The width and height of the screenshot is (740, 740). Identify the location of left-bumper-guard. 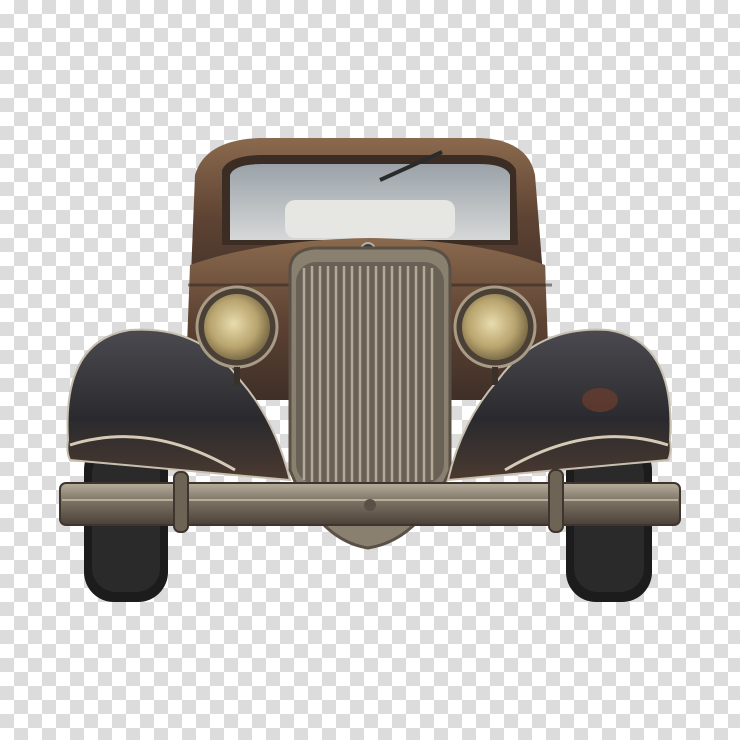
(181, 502).